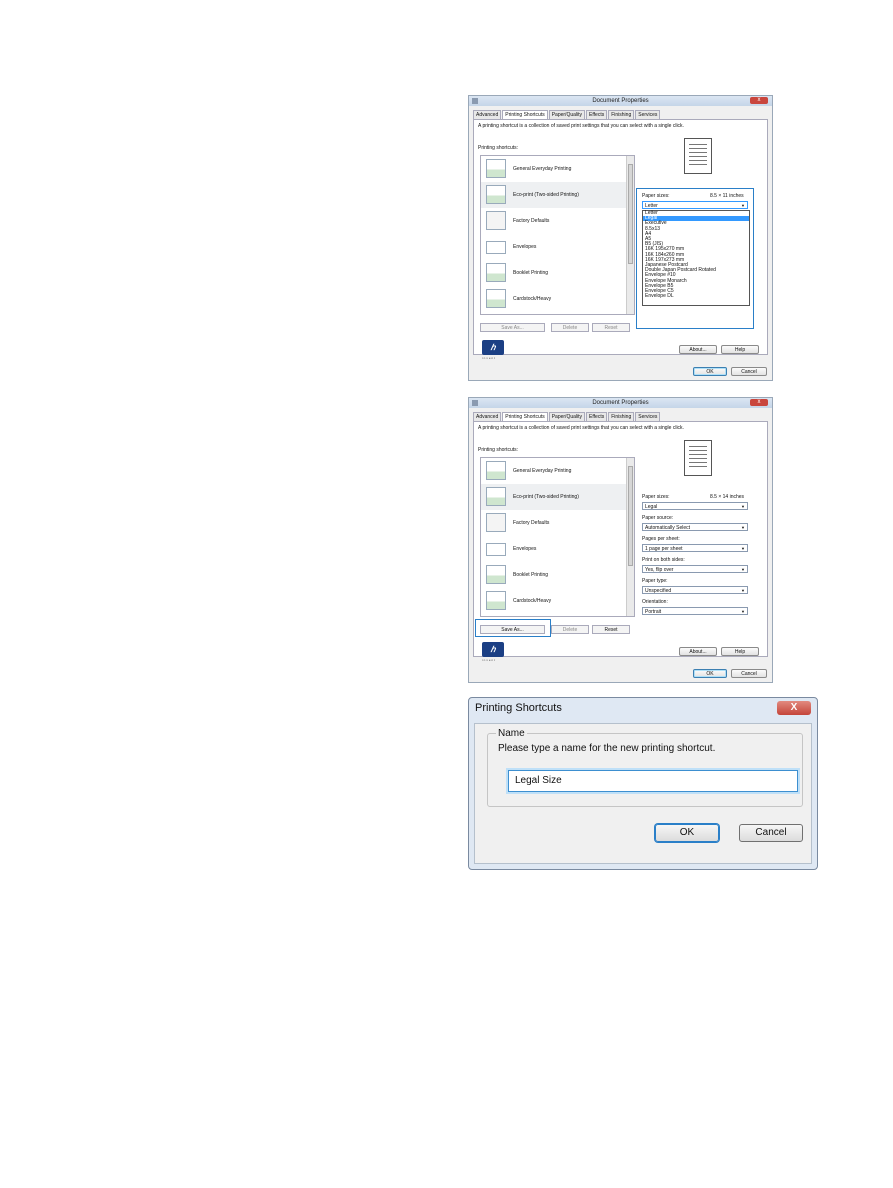 This screenshot has width=893, height=1188. What do you see at coordinates (695, 506) in the screenshot?
I see `paper-size-select: Legal ▼` at bounding box center [695, 506].